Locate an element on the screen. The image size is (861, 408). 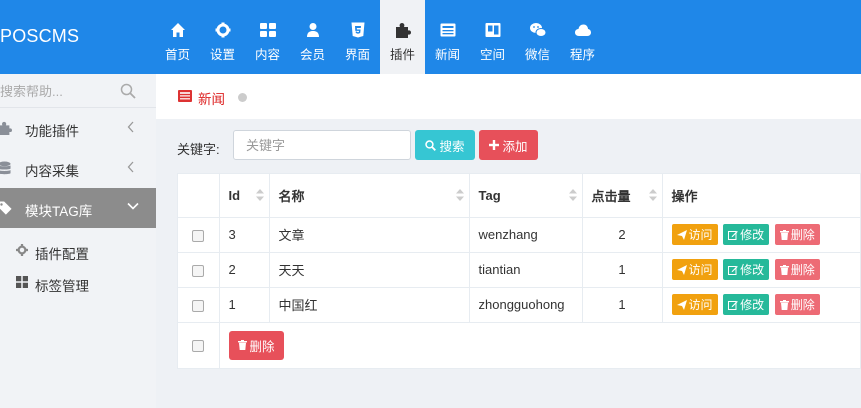
column-header-name: 名称 is located at coordinates (369, 196).